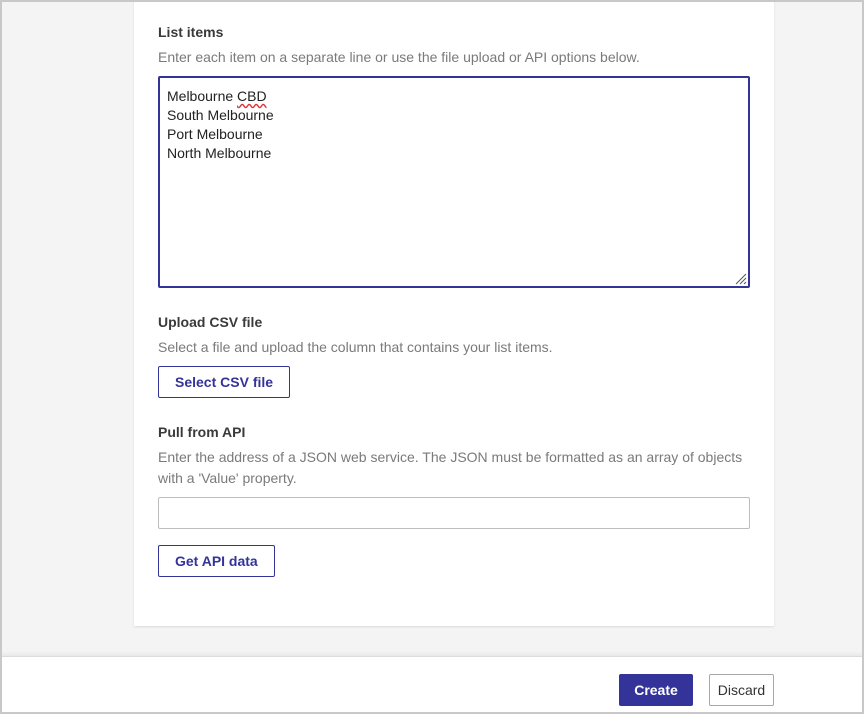 Image resolution: width=864 pixels, height=714 pixels. What do you see at coordinates (454, 513) in the screenshot?
I see `api-url-input` at bounding box center [454, 513].